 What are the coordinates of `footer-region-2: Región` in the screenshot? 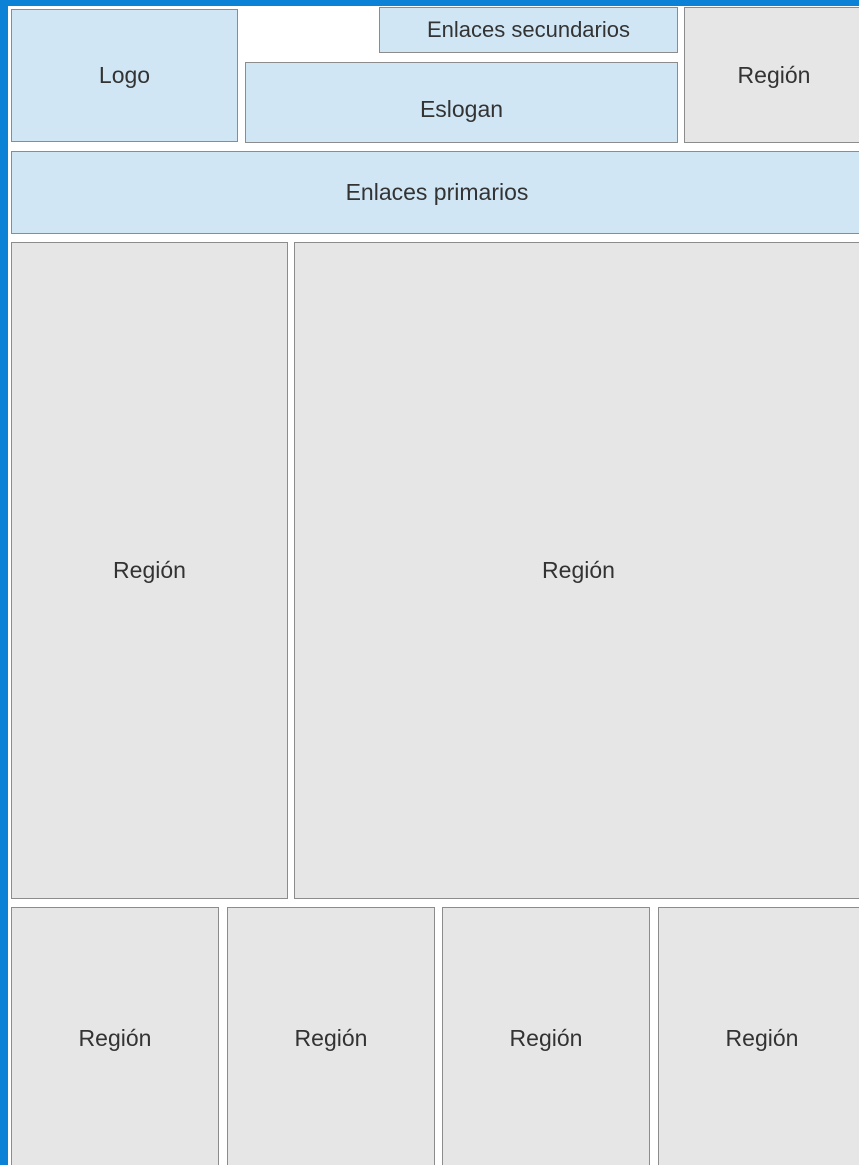 It's located at (331, 1036).